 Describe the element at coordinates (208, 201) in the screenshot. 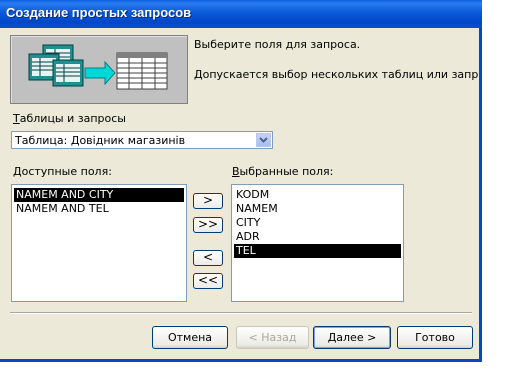

I see `add-field-button: >` at that location.